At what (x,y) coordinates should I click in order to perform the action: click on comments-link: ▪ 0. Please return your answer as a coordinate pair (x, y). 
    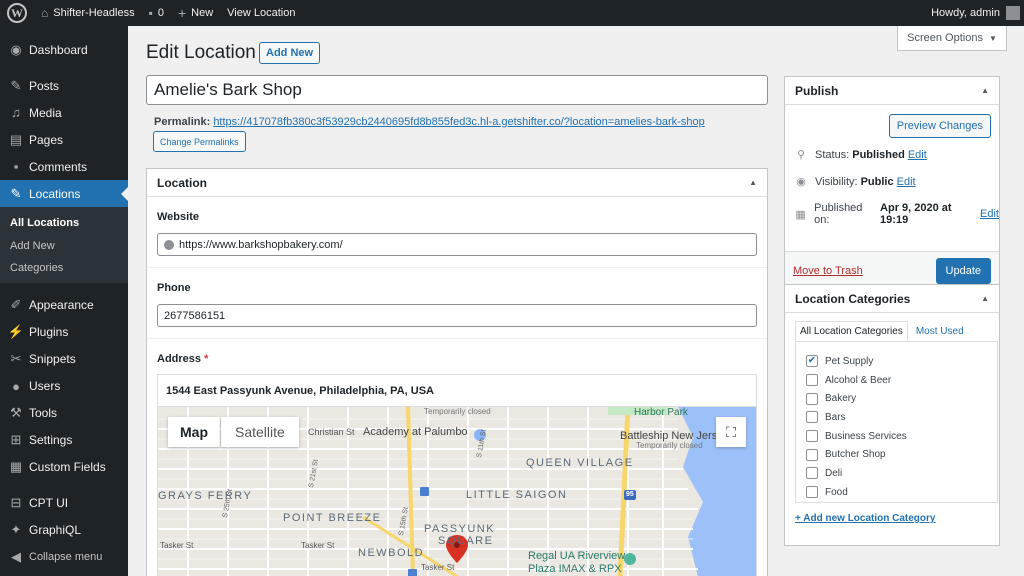
    Looking at the image, I should click on (156, 13).